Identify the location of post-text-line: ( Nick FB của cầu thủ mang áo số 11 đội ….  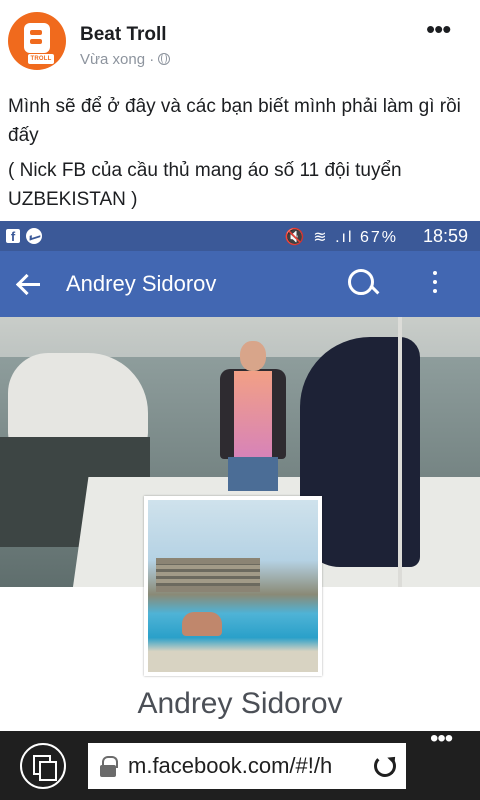
(205, 185).